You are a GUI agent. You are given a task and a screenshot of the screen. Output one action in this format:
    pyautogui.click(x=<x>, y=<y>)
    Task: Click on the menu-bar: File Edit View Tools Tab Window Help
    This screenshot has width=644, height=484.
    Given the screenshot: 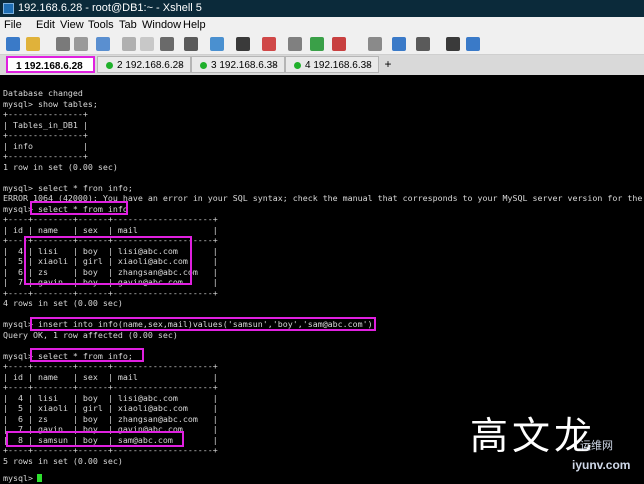 What is the action you would take?
    pyautogui.click(x=322, y=25)
    